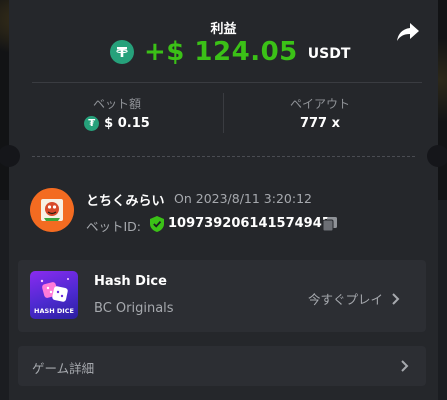 Image resolution: width=447 pixels, height=400 pixels. I want to click on profit-amount: +$ 124.05, so click(221, 52).